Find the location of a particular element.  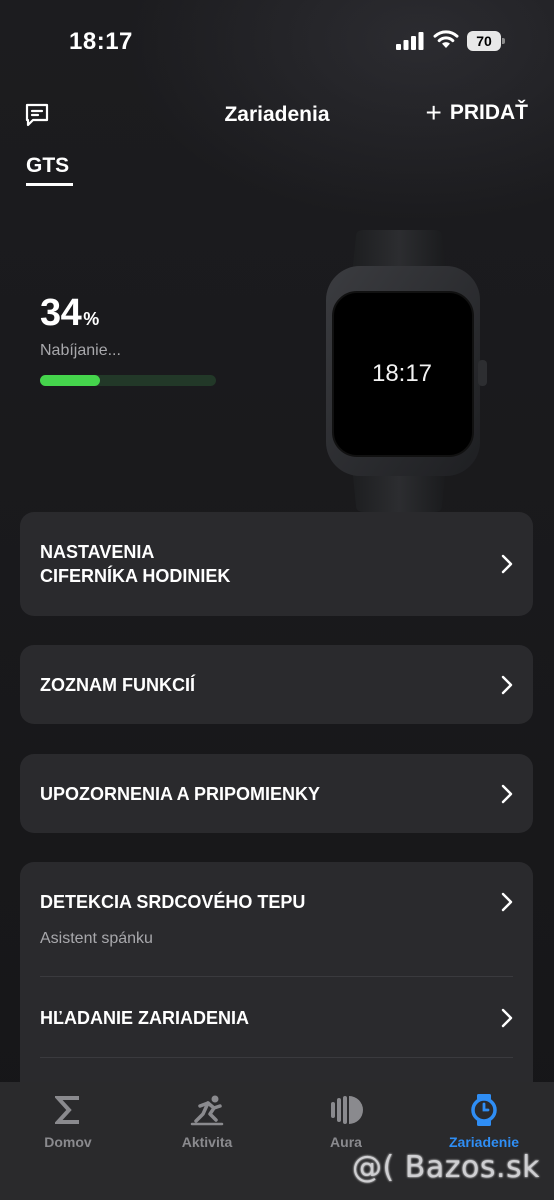

battery-percent: 34% is located at coordinates (69, 313).